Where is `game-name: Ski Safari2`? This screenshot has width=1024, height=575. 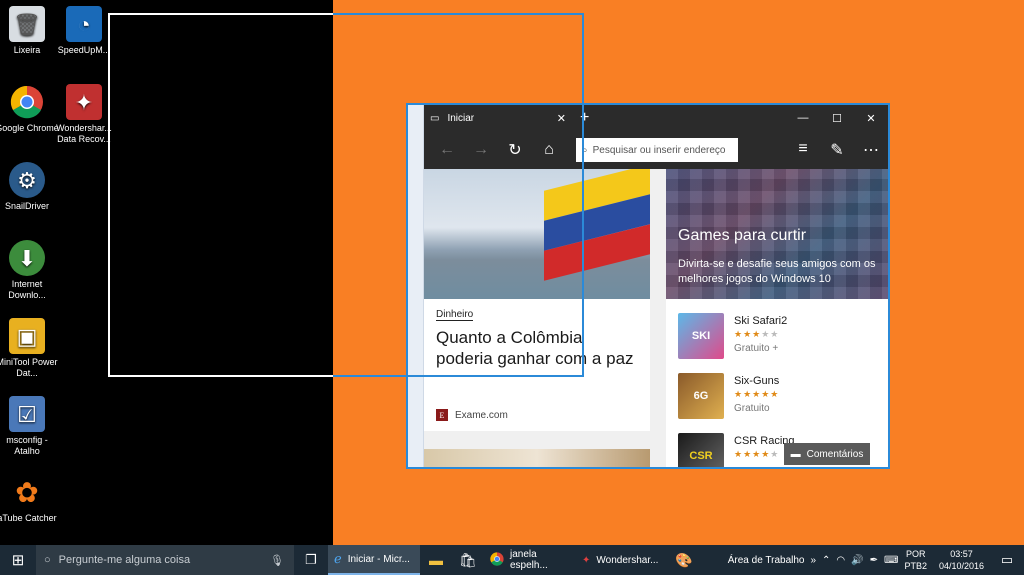 game-name: Ski Safari2 is located at coordinates (761, 321).